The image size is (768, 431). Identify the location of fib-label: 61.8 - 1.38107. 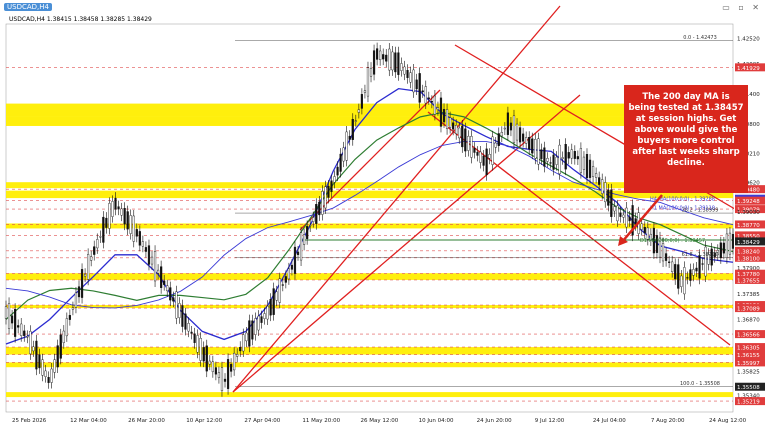
(700, 255).